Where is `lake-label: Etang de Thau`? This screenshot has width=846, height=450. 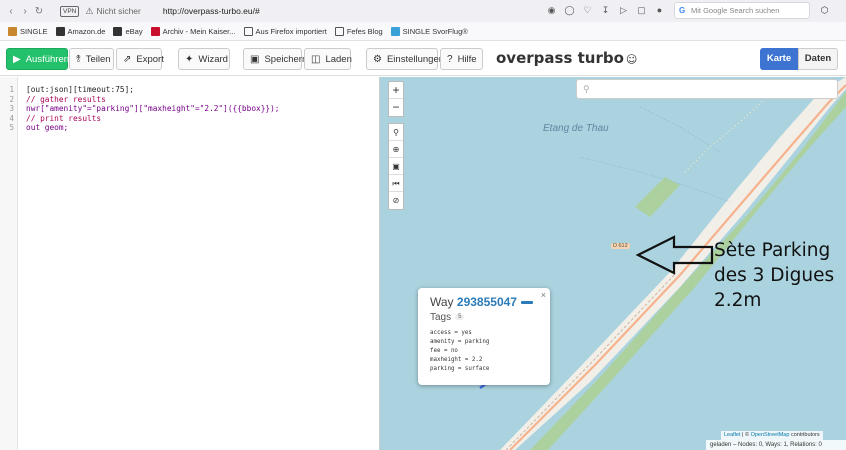
lake-label: Etang de Thau is located at coordinates (576, 128).